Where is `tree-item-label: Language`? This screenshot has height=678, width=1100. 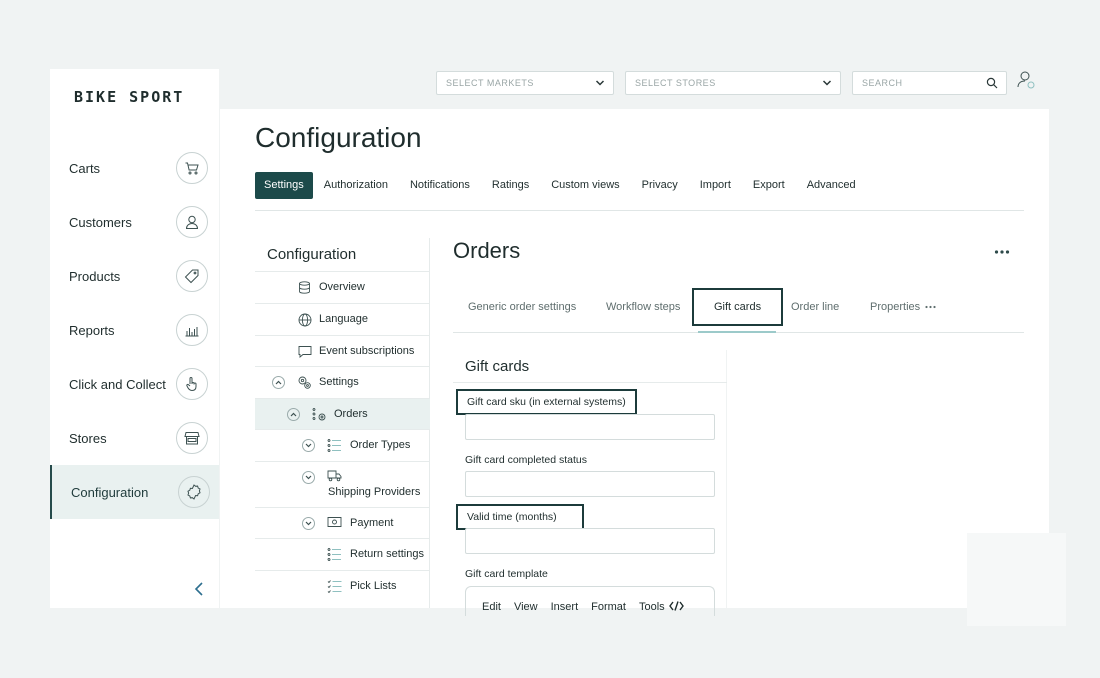 tree-item-label: Language is located at coordinates (343, 319).